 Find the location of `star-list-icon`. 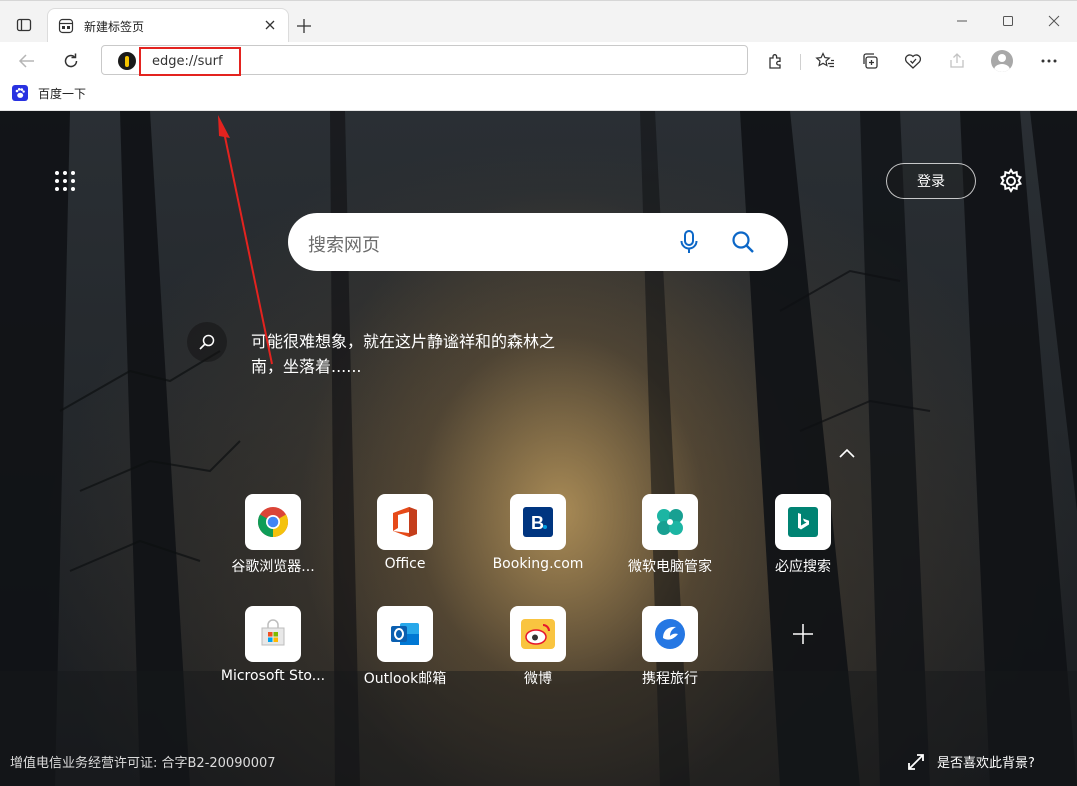

star-list-icon is located at coordinates (824, 60).